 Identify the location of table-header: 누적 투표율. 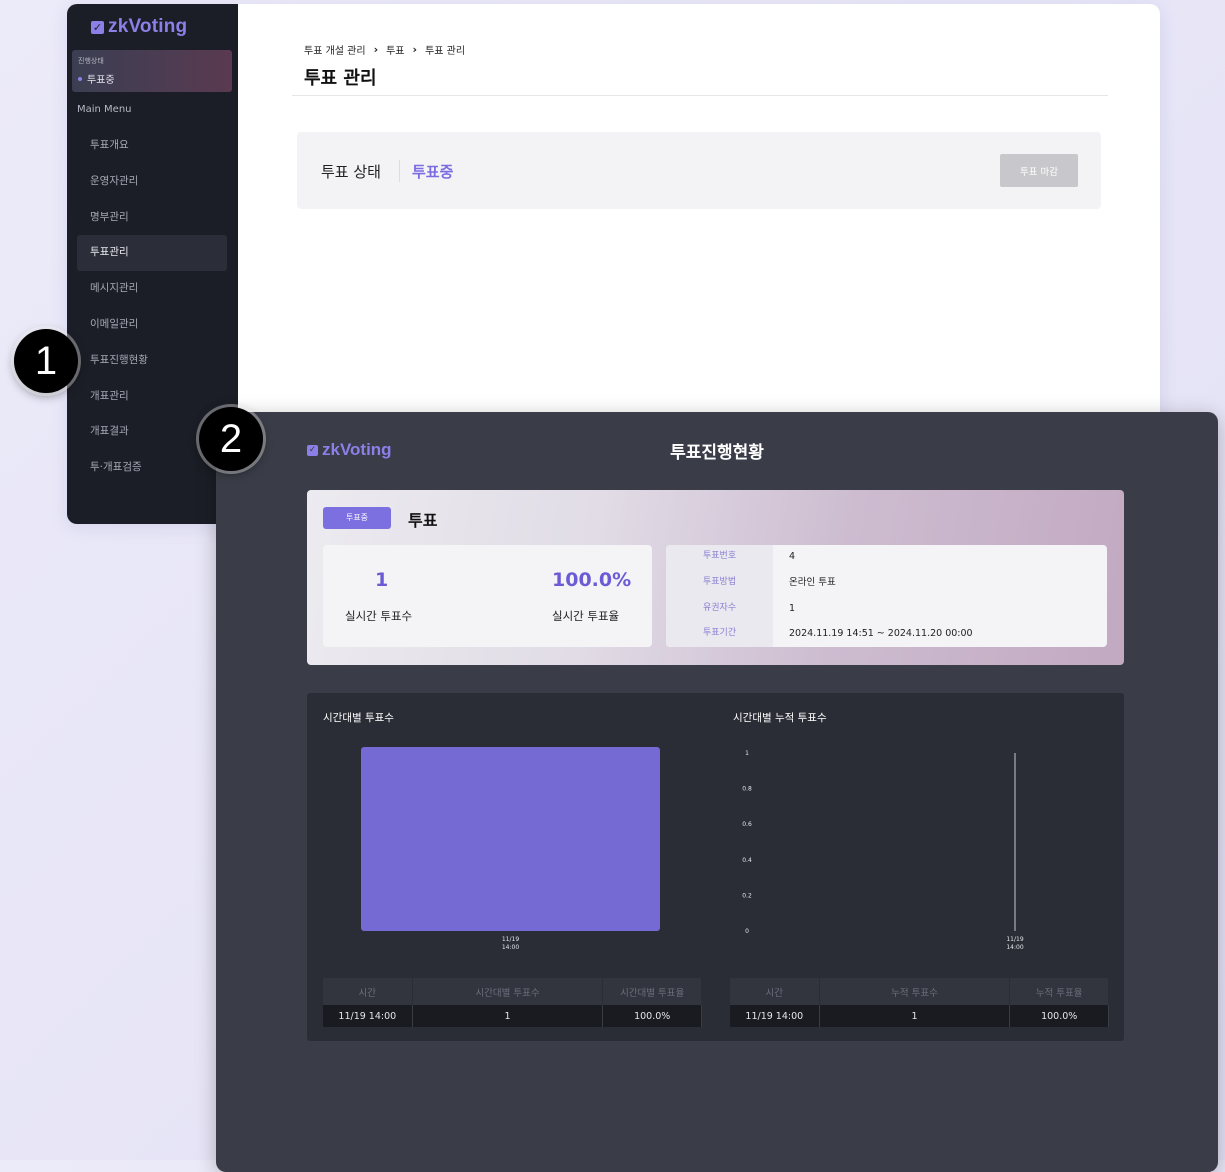
(1059, 991).